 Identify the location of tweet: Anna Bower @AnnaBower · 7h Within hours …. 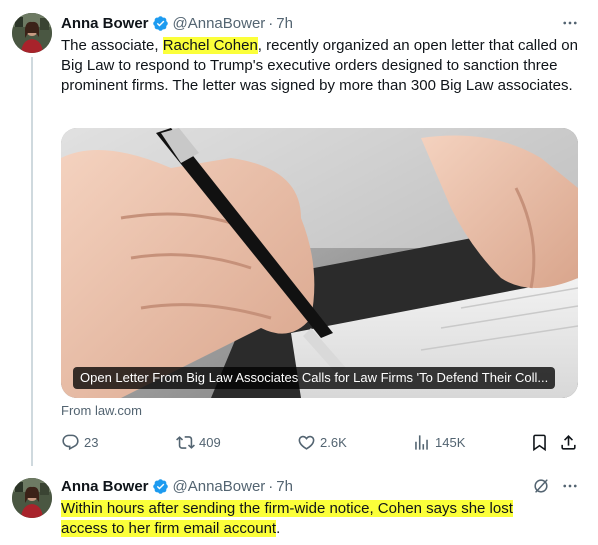
(299, 505).